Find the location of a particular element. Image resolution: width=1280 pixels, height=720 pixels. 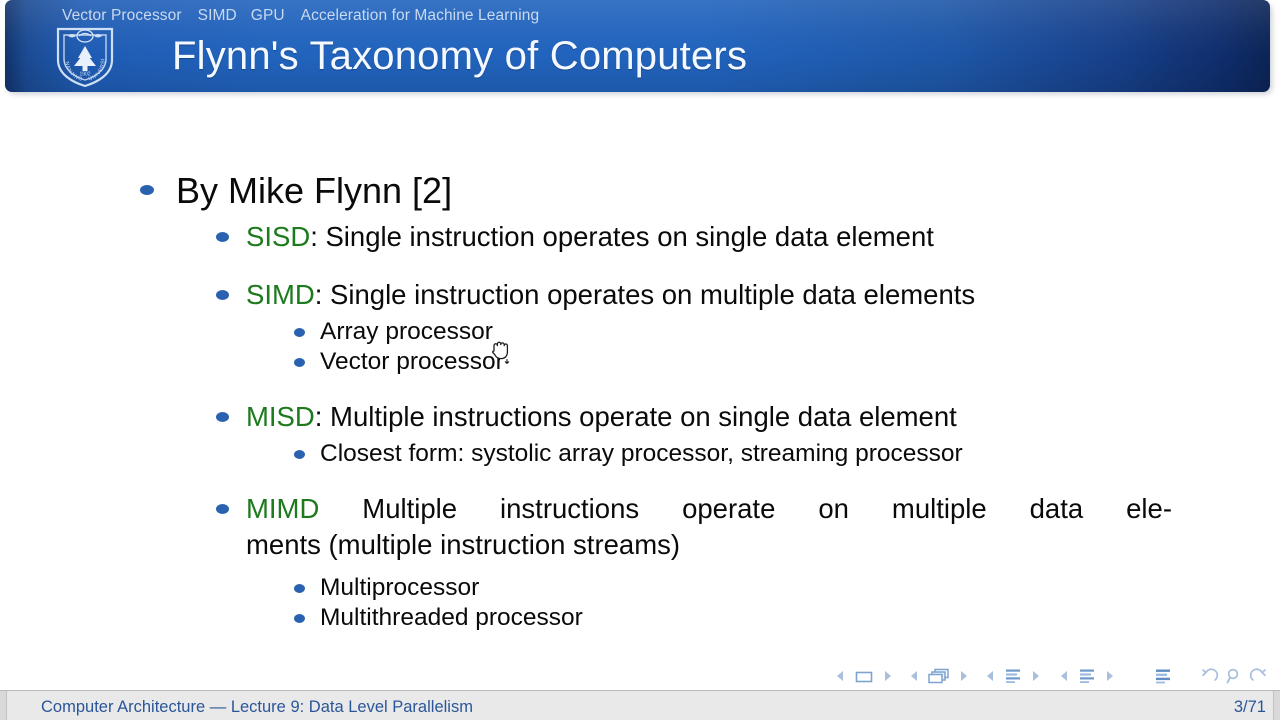

page-title: Flynn's Taxonomy of Computers is located at coordinates (460, 56).